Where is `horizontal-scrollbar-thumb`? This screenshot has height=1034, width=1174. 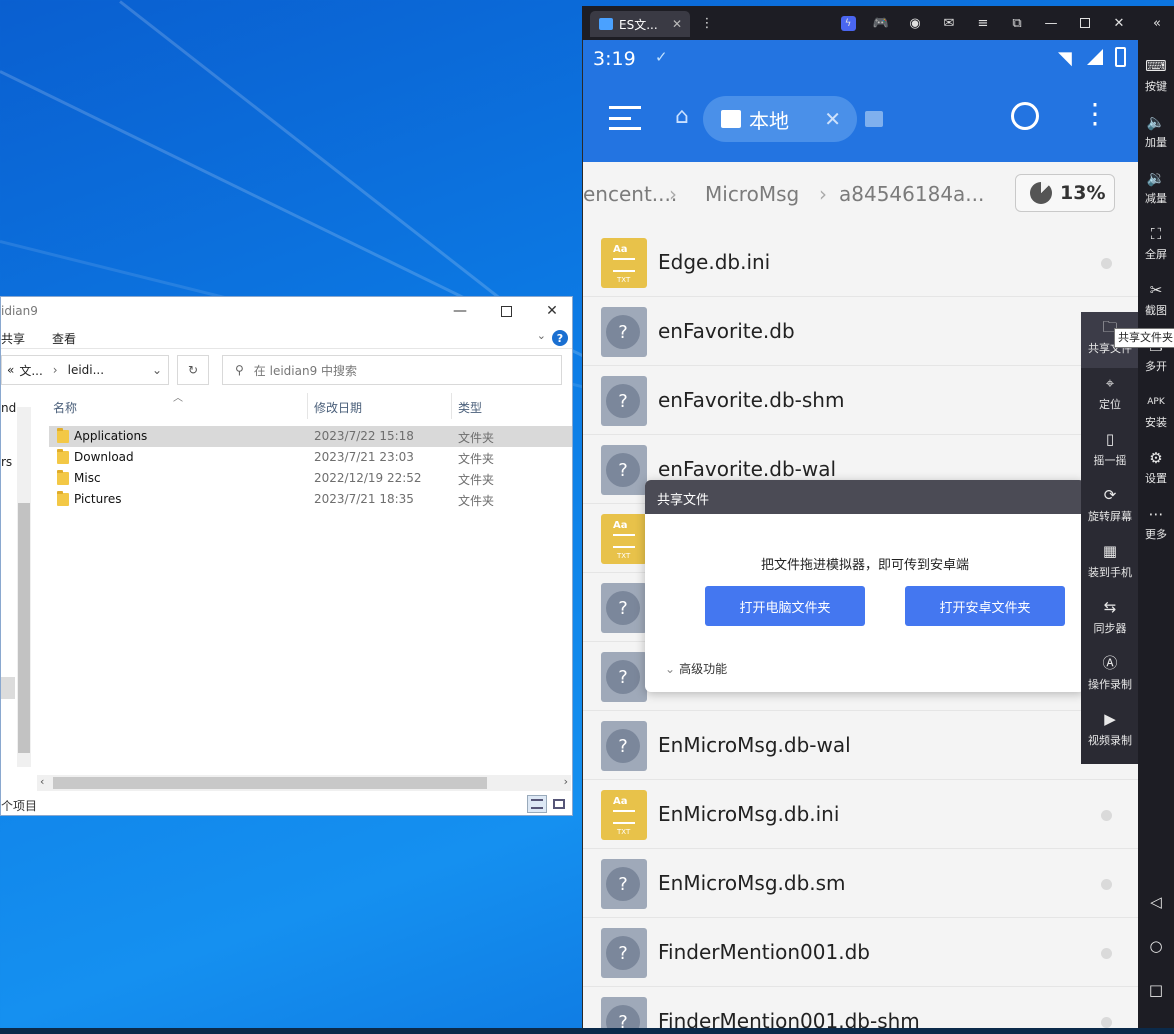 horizontal-scrollbar-thumb is located at coordinates (270, 783).